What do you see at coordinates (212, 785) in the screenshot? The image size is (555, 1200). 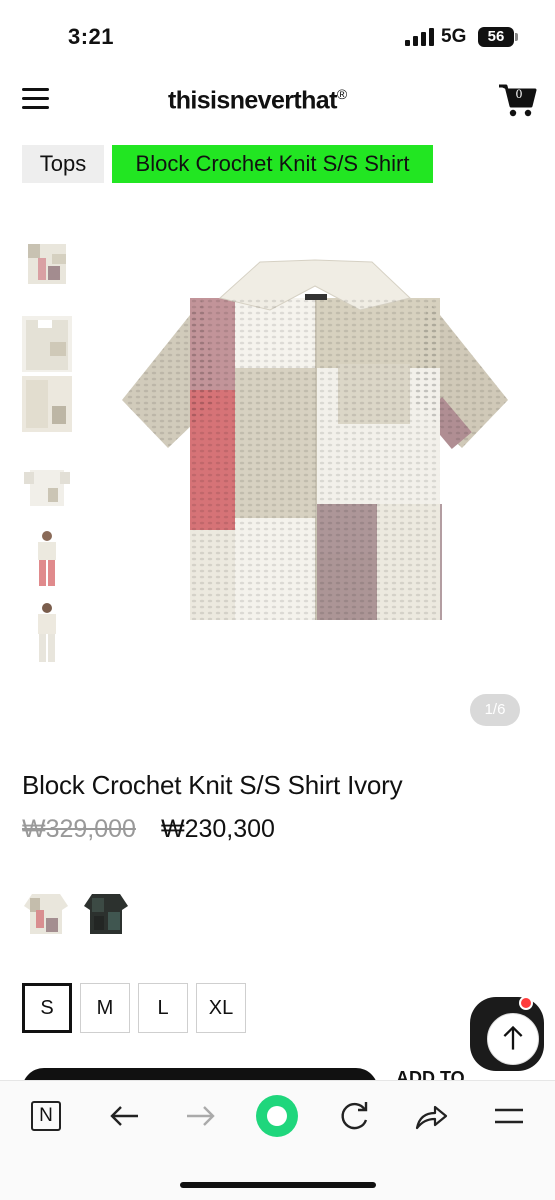 I see `product-title: Block Crochet Knit S/S Shirt Ivory` at bounding box center [212, 785].